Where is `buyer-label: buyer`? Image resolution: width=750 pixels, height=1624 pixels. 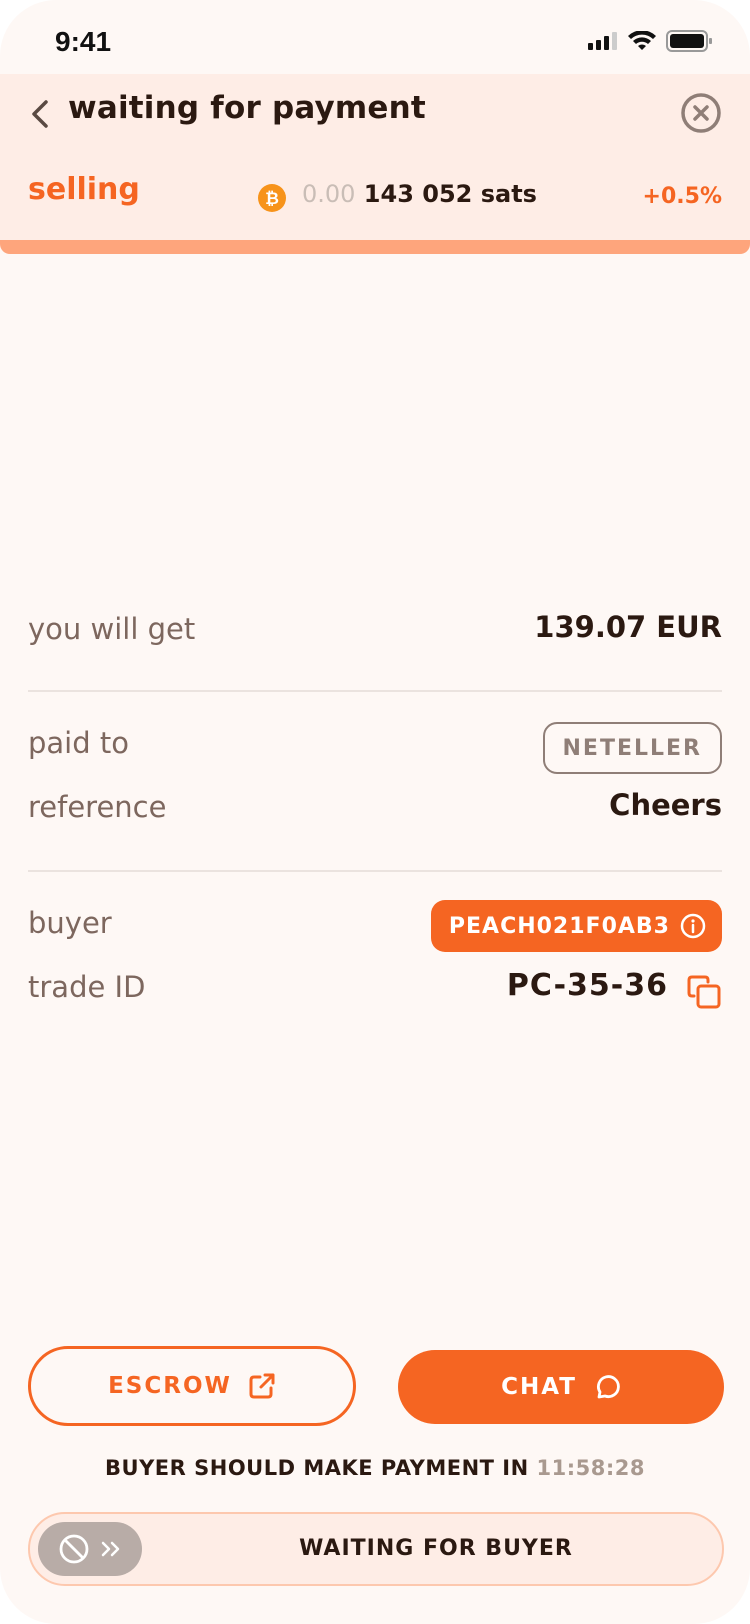 buyer-label: buyer is located at coordinates (70, 923).